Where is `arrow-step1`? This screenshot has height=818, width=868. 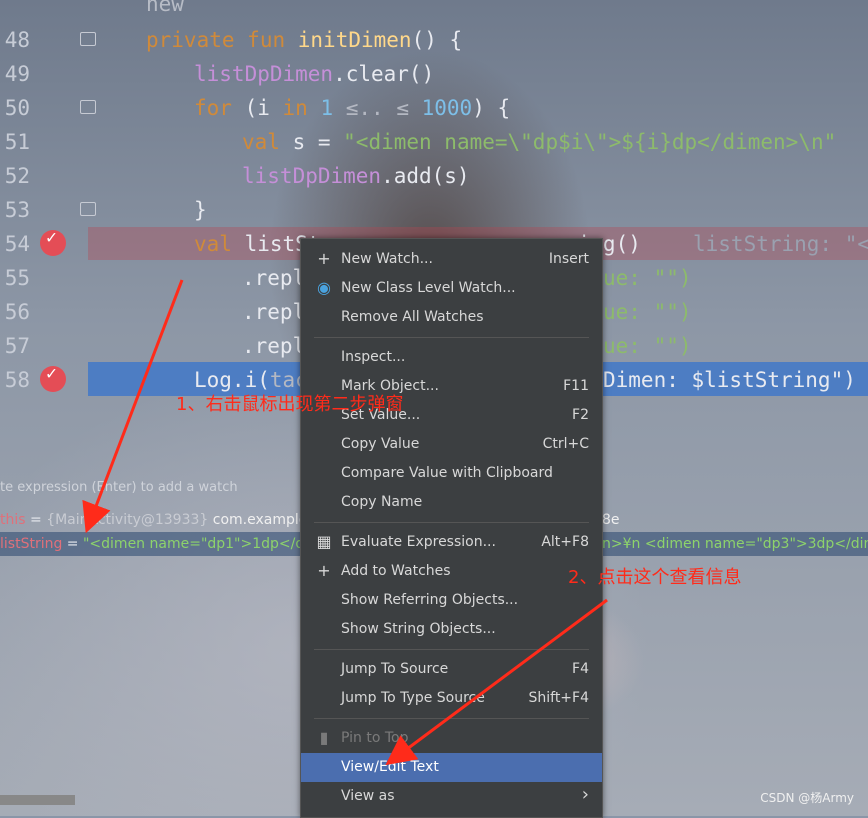
arrow-step1 is located at coordinates (133, 406).